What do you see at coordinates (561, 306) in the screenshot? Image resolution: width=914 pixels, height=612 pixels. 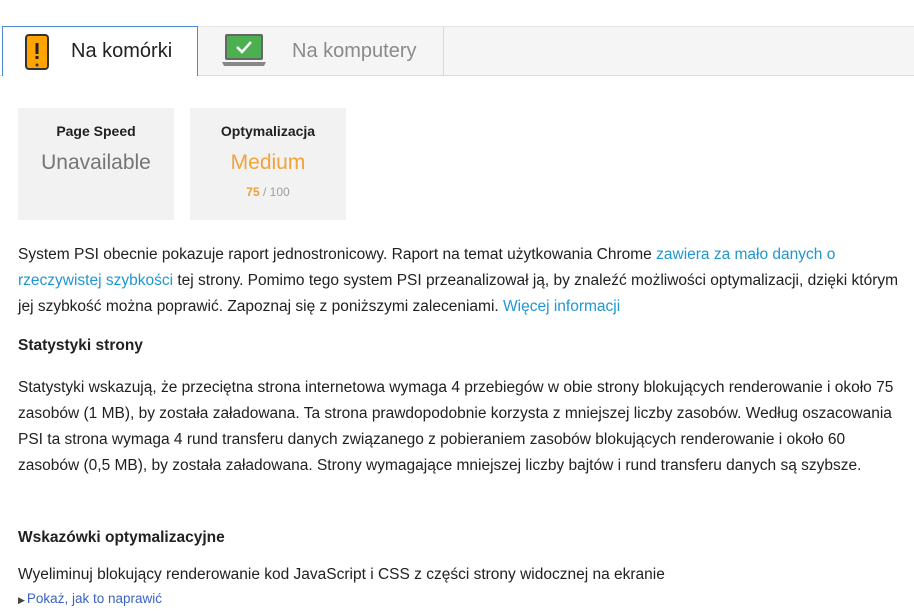 I see `more-info-link: Więcej informacji` at bounding box center [561, 306].